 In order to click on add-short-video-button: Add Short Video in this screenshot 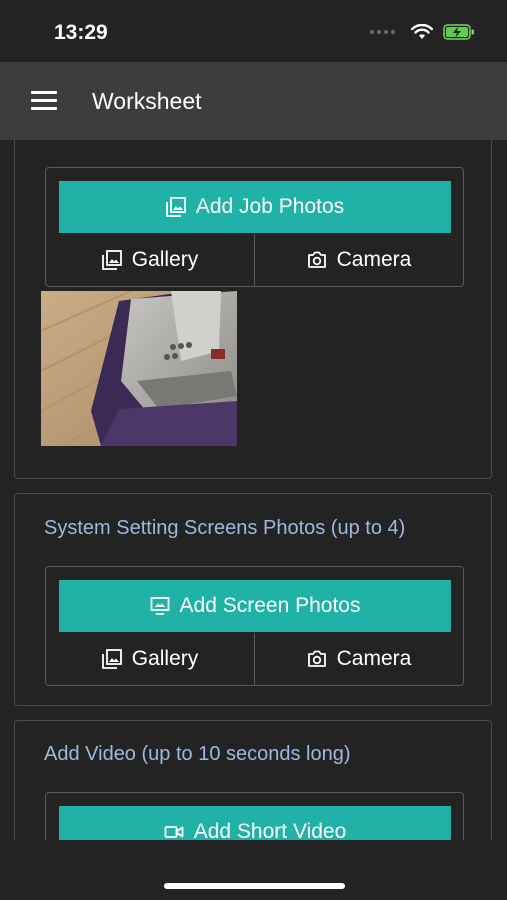, I will do `click(255, 823)`.